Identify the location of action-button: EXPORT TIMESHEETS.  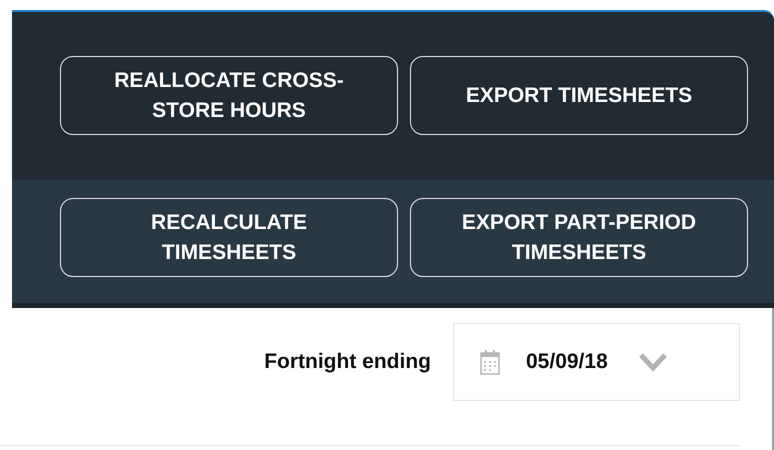
(579, 95).